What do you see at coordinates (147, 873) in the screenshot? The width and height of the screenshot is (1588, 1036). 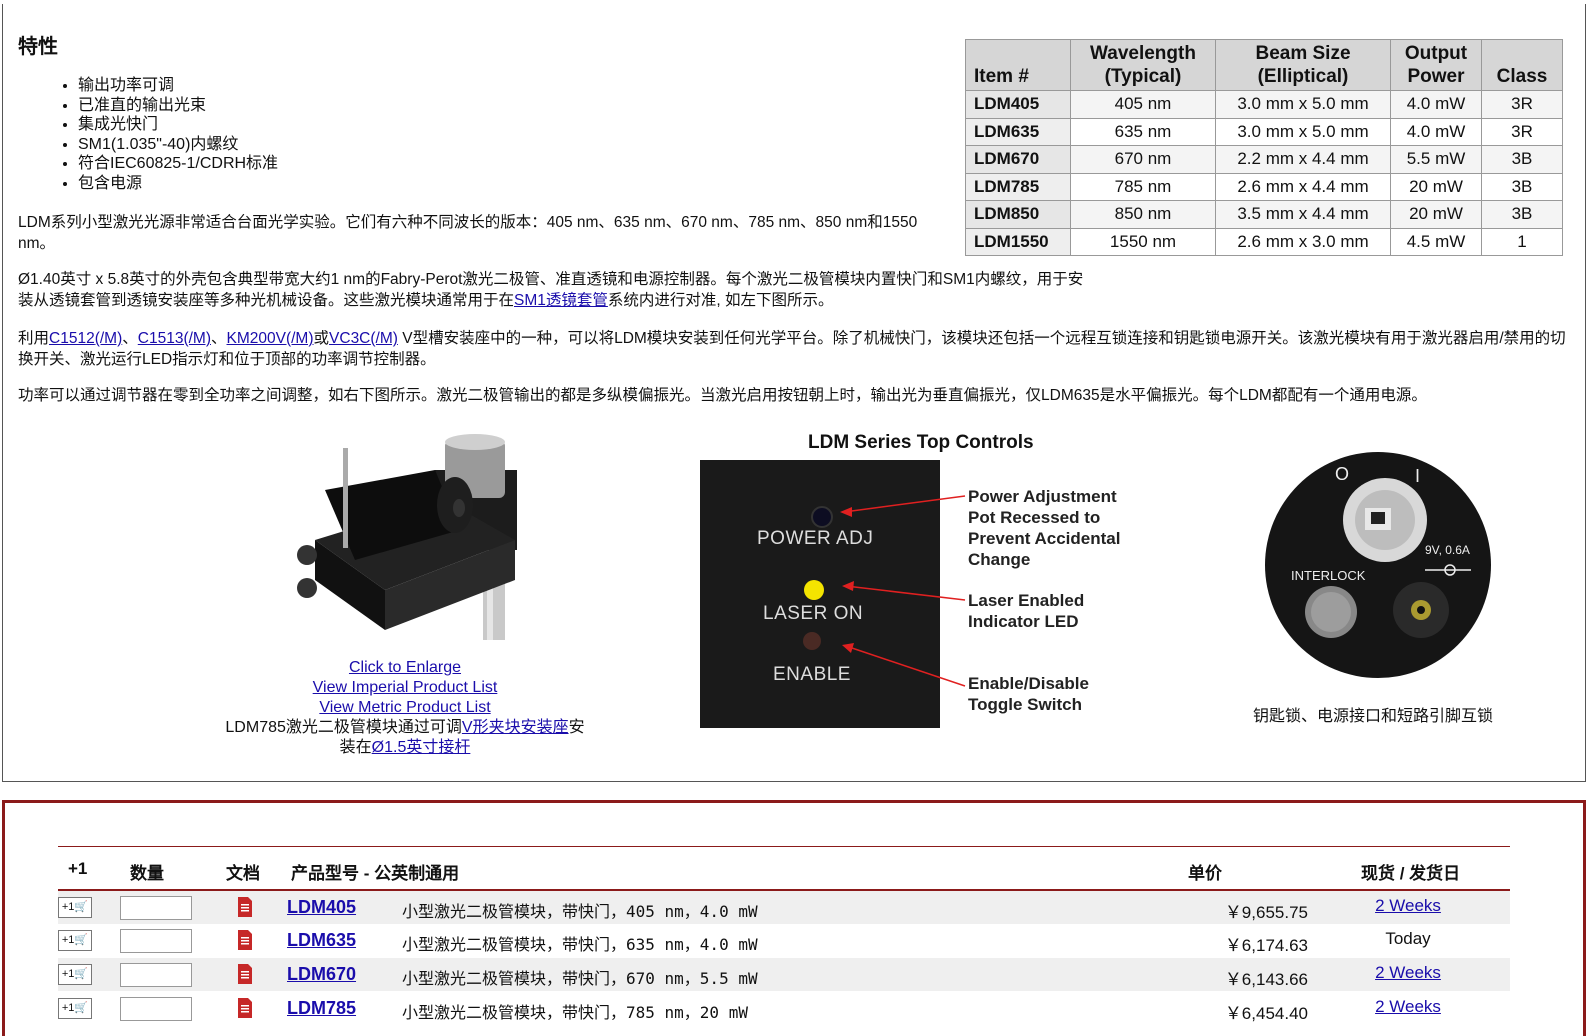 I see `cart-header-qty: 数量` at bounding box center [147, 873].